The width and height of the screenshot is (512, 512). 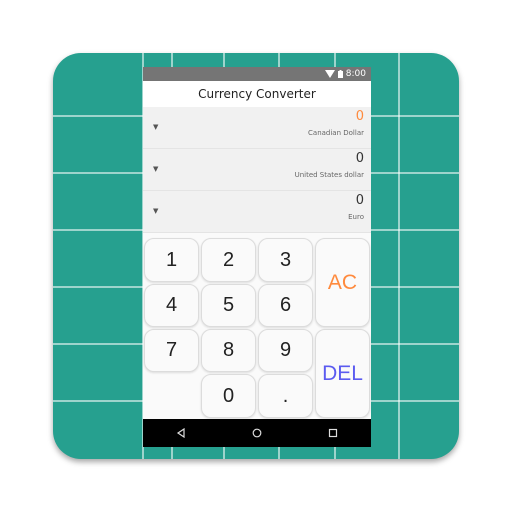 I want to click on battery-icon, so click(x=340, y=74).